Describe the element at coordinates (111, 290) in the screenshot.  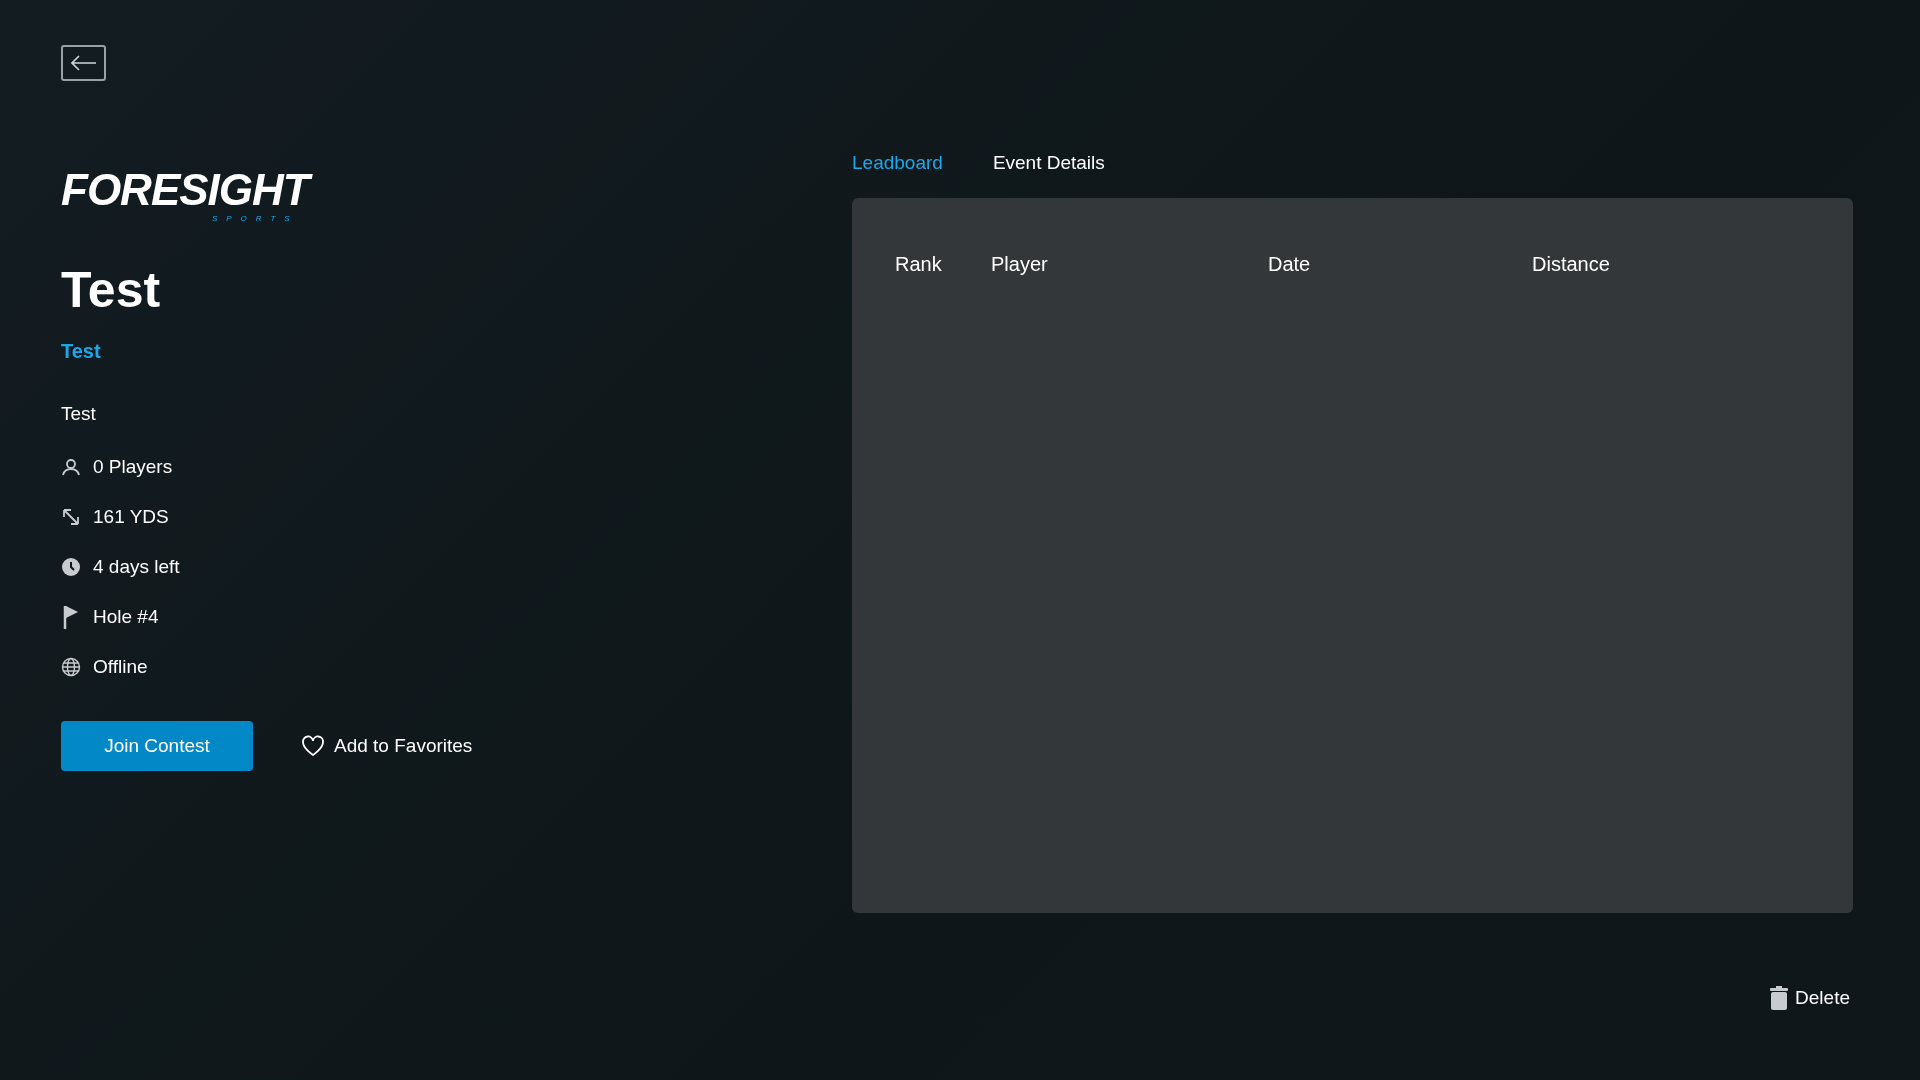
I see `contest-title: Test` at that location.